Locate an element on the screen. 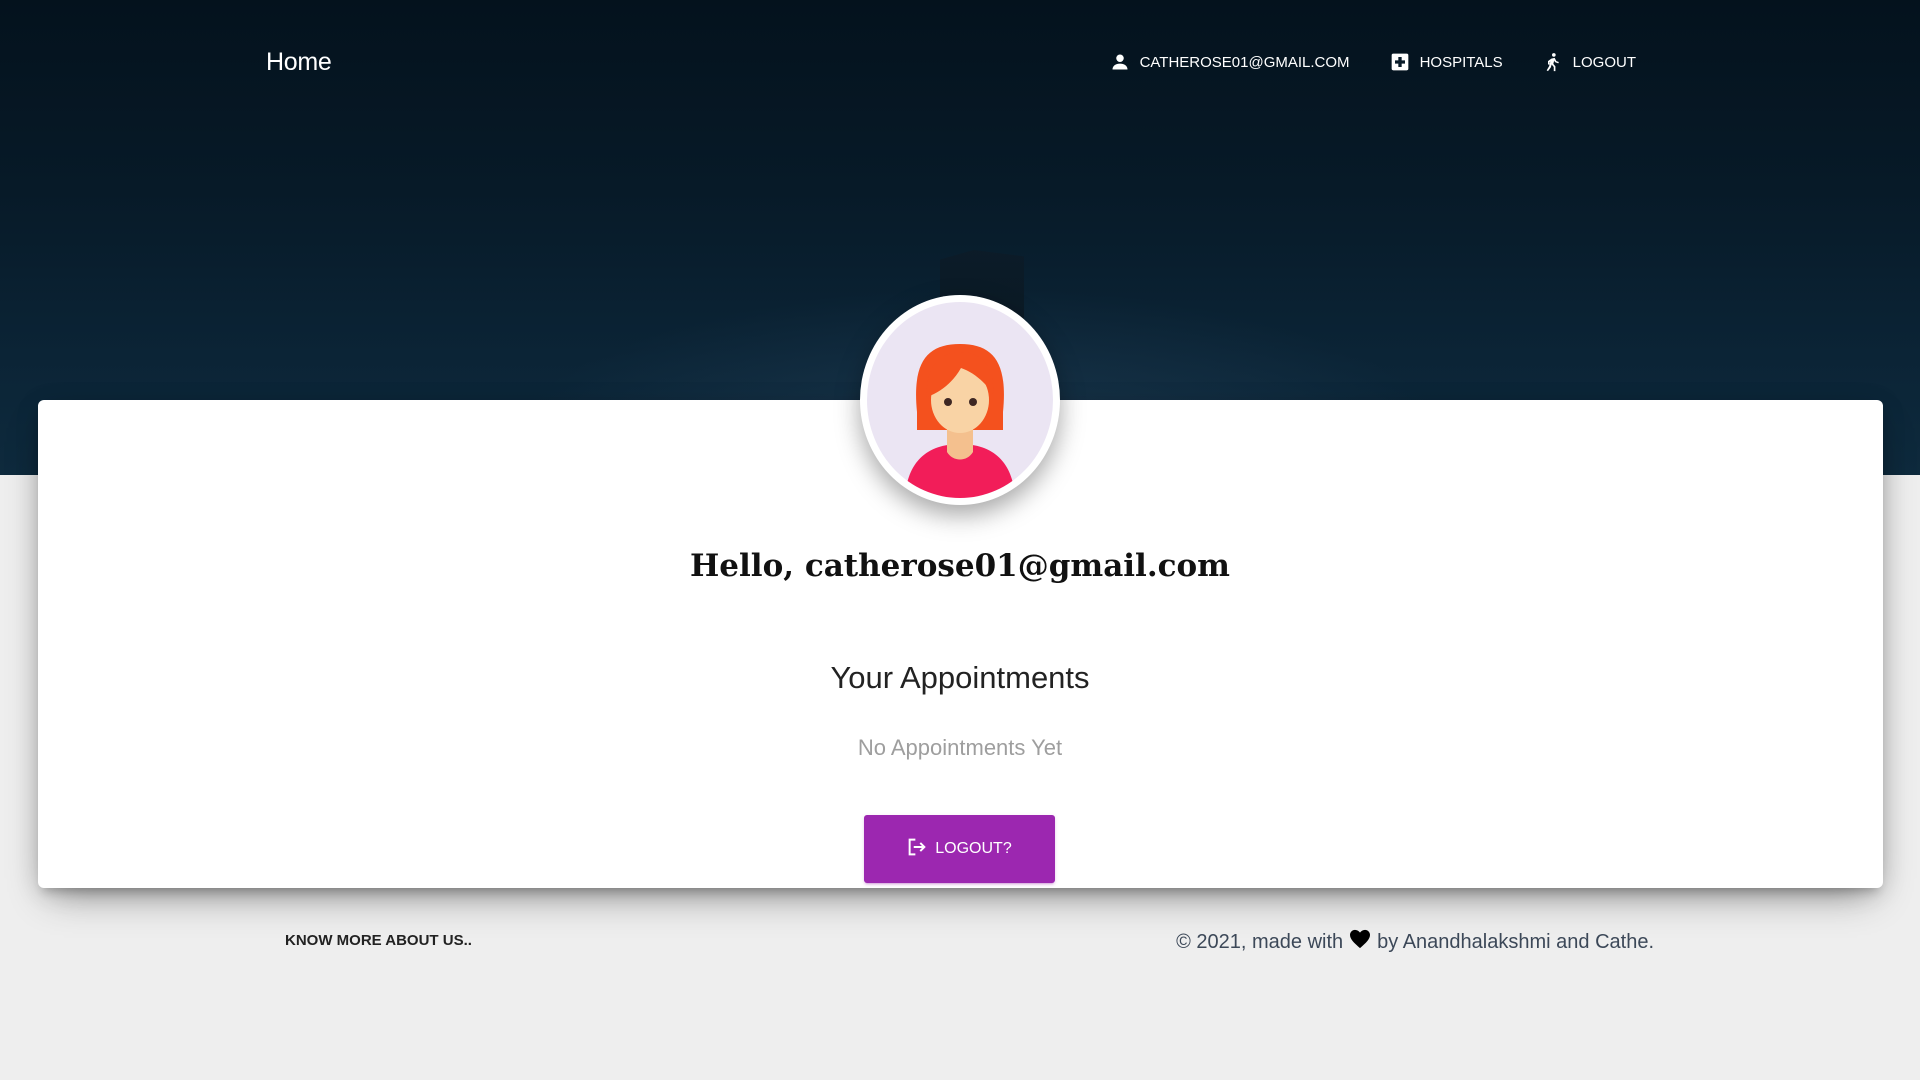  greeting-heading: Hello, catherose01@gmail.com is located at coordinates (960, 566).